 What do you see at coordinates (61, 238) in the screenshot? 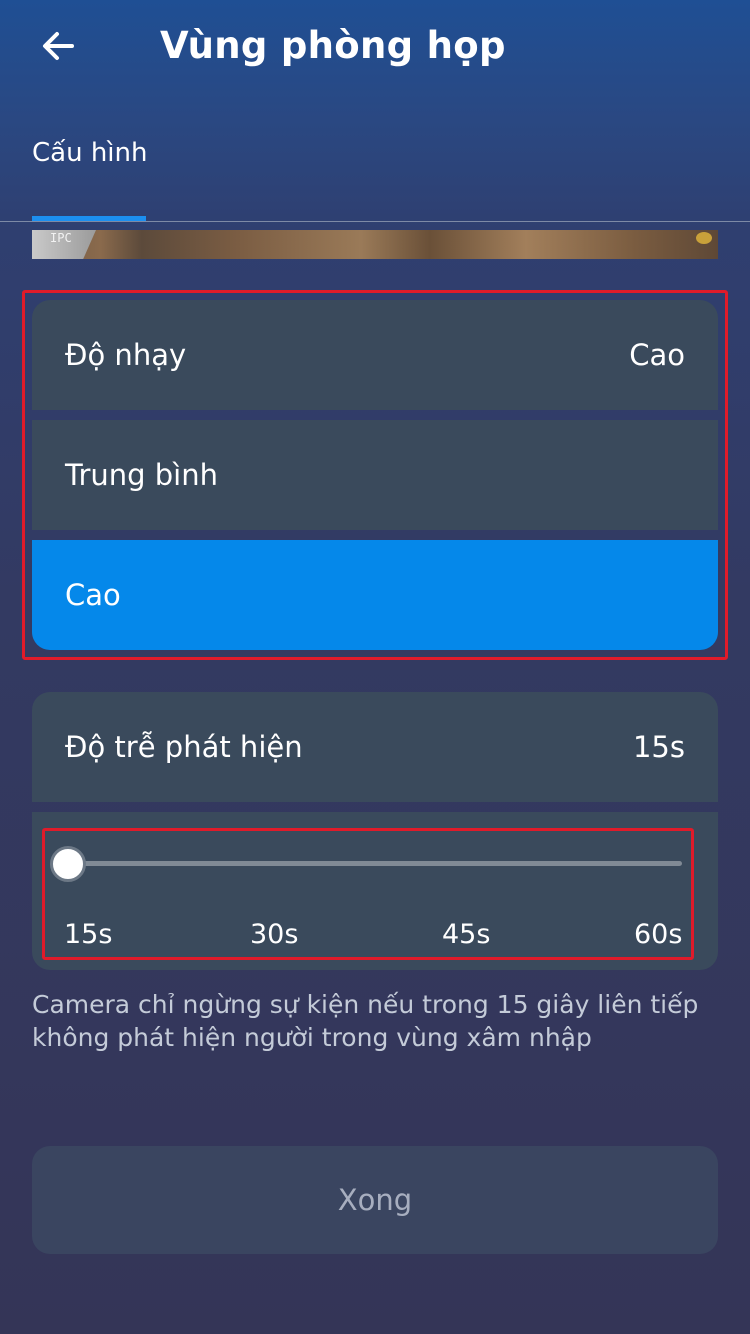
I see `camera-overlay-label: IPC` at bounding box center [61, 238].